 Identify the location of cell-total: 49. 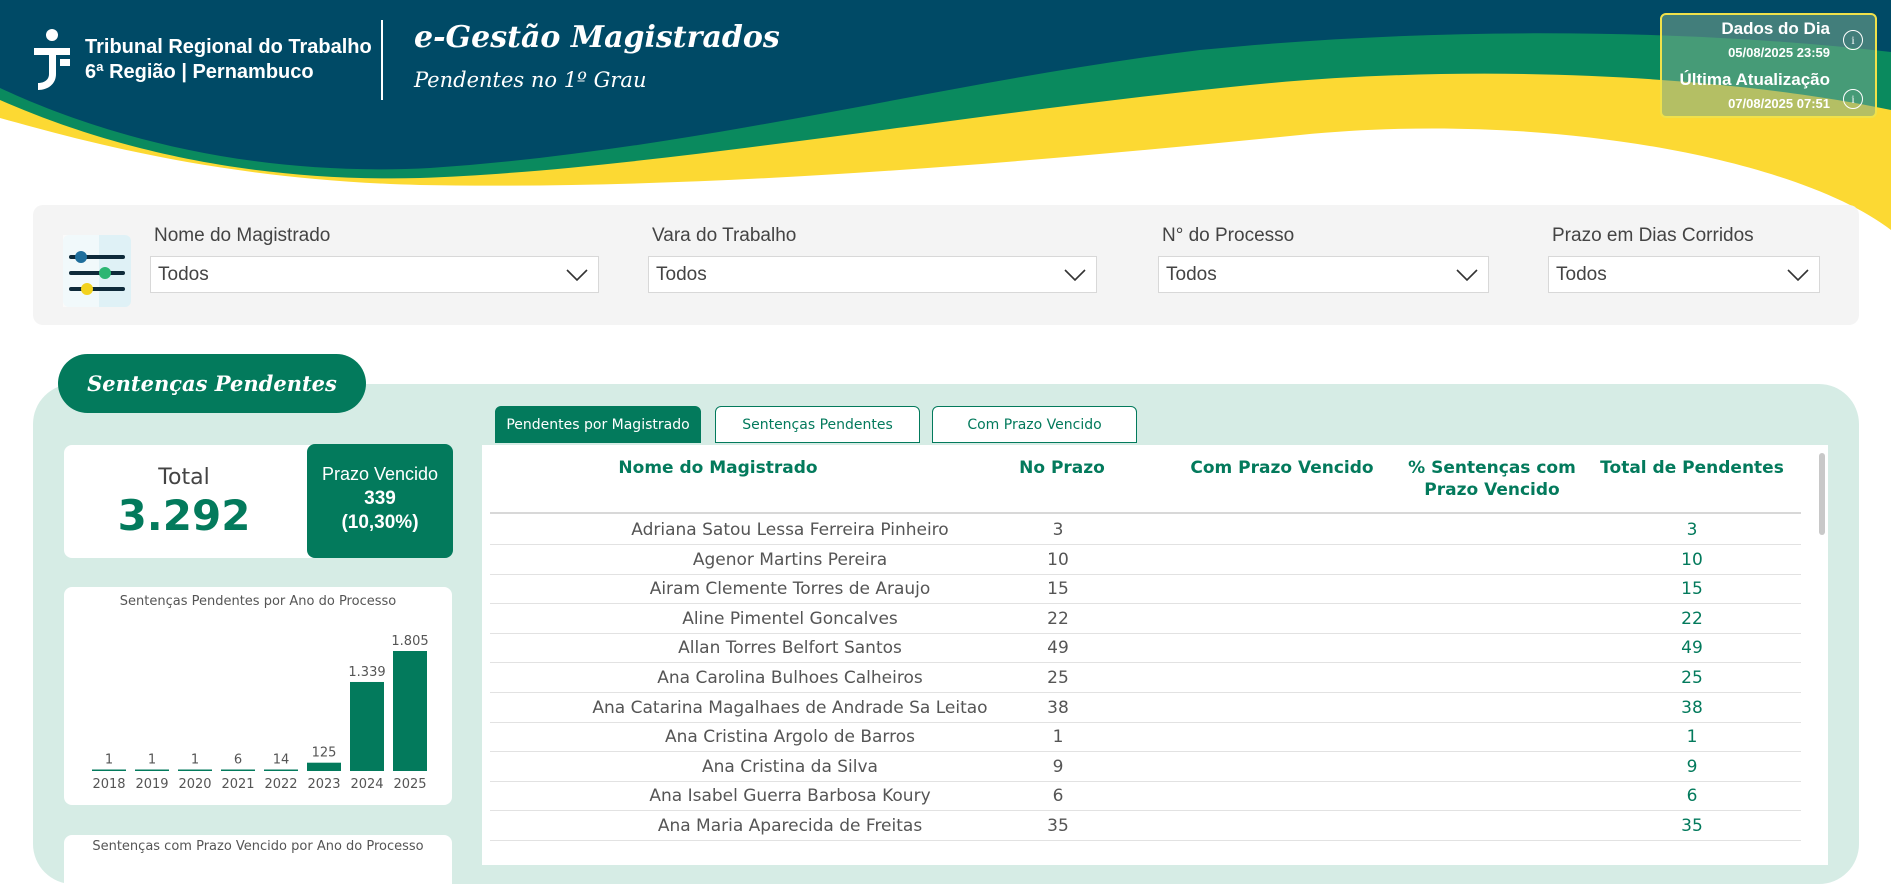
(1692, 648).